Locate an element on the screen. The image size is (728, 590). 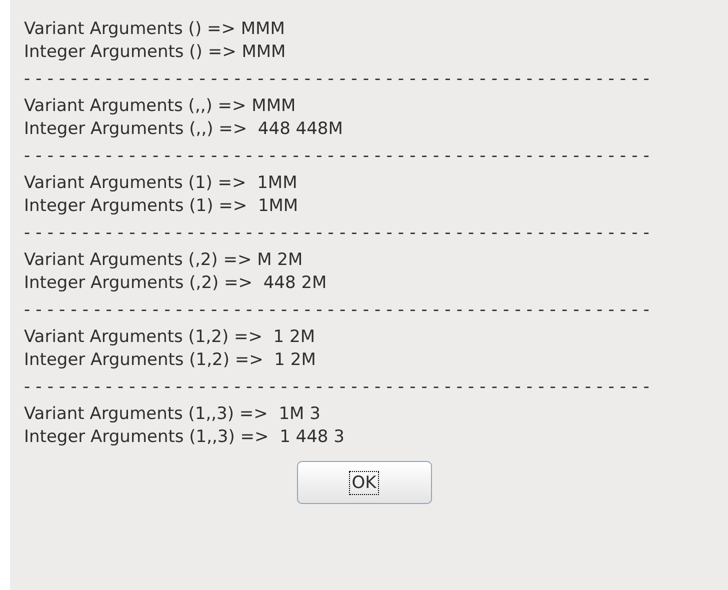
message-line: Variant Arguments () => MMM is located at coordinates (154, 29).